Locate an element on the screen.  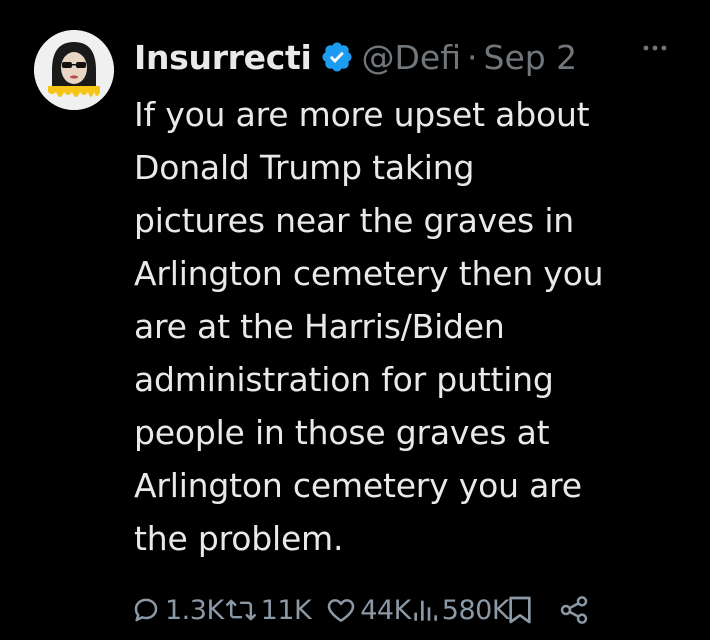
views-button: 580K is located at coordinates (460, 610).